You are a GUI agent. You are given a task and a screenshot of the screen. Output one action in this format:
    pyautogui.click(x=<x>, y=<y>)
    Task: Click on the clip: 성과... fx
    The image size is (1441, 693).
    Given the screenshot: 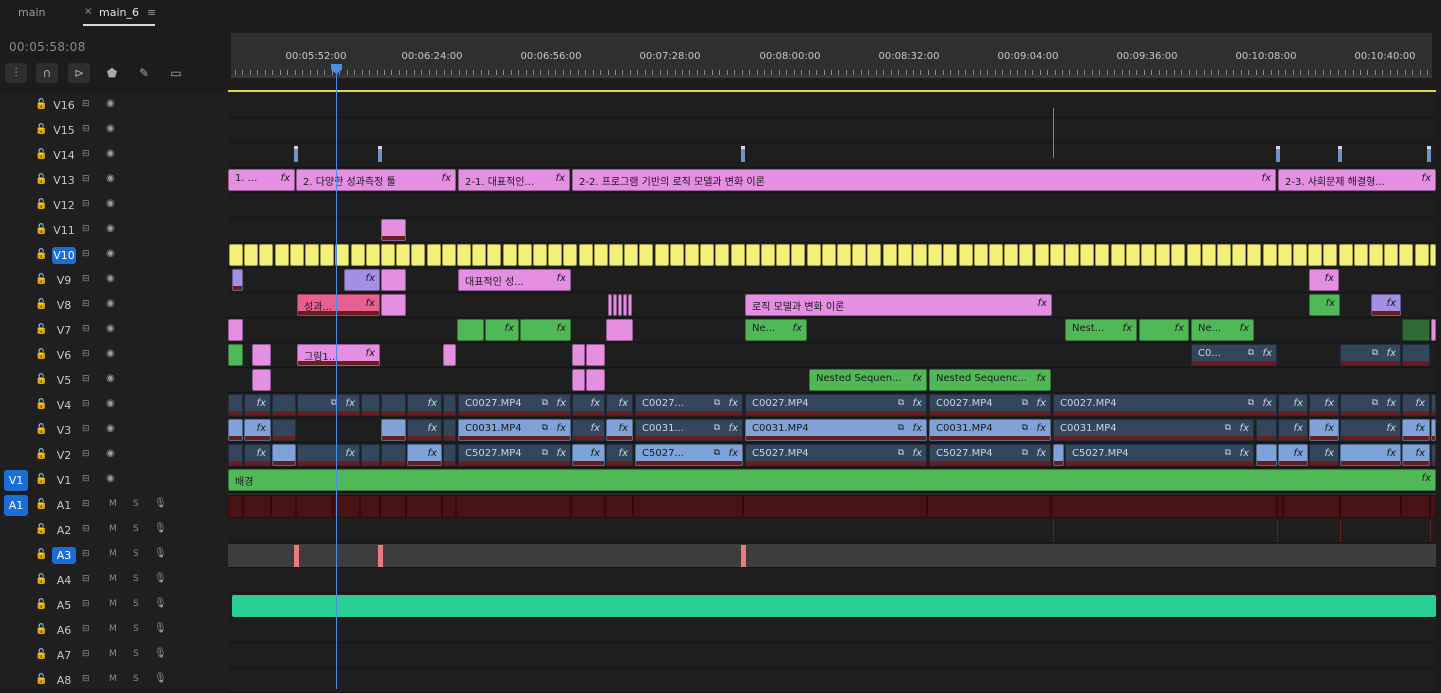 What is the action you would take?
    pyautogui.click(x=338, y=305)
    